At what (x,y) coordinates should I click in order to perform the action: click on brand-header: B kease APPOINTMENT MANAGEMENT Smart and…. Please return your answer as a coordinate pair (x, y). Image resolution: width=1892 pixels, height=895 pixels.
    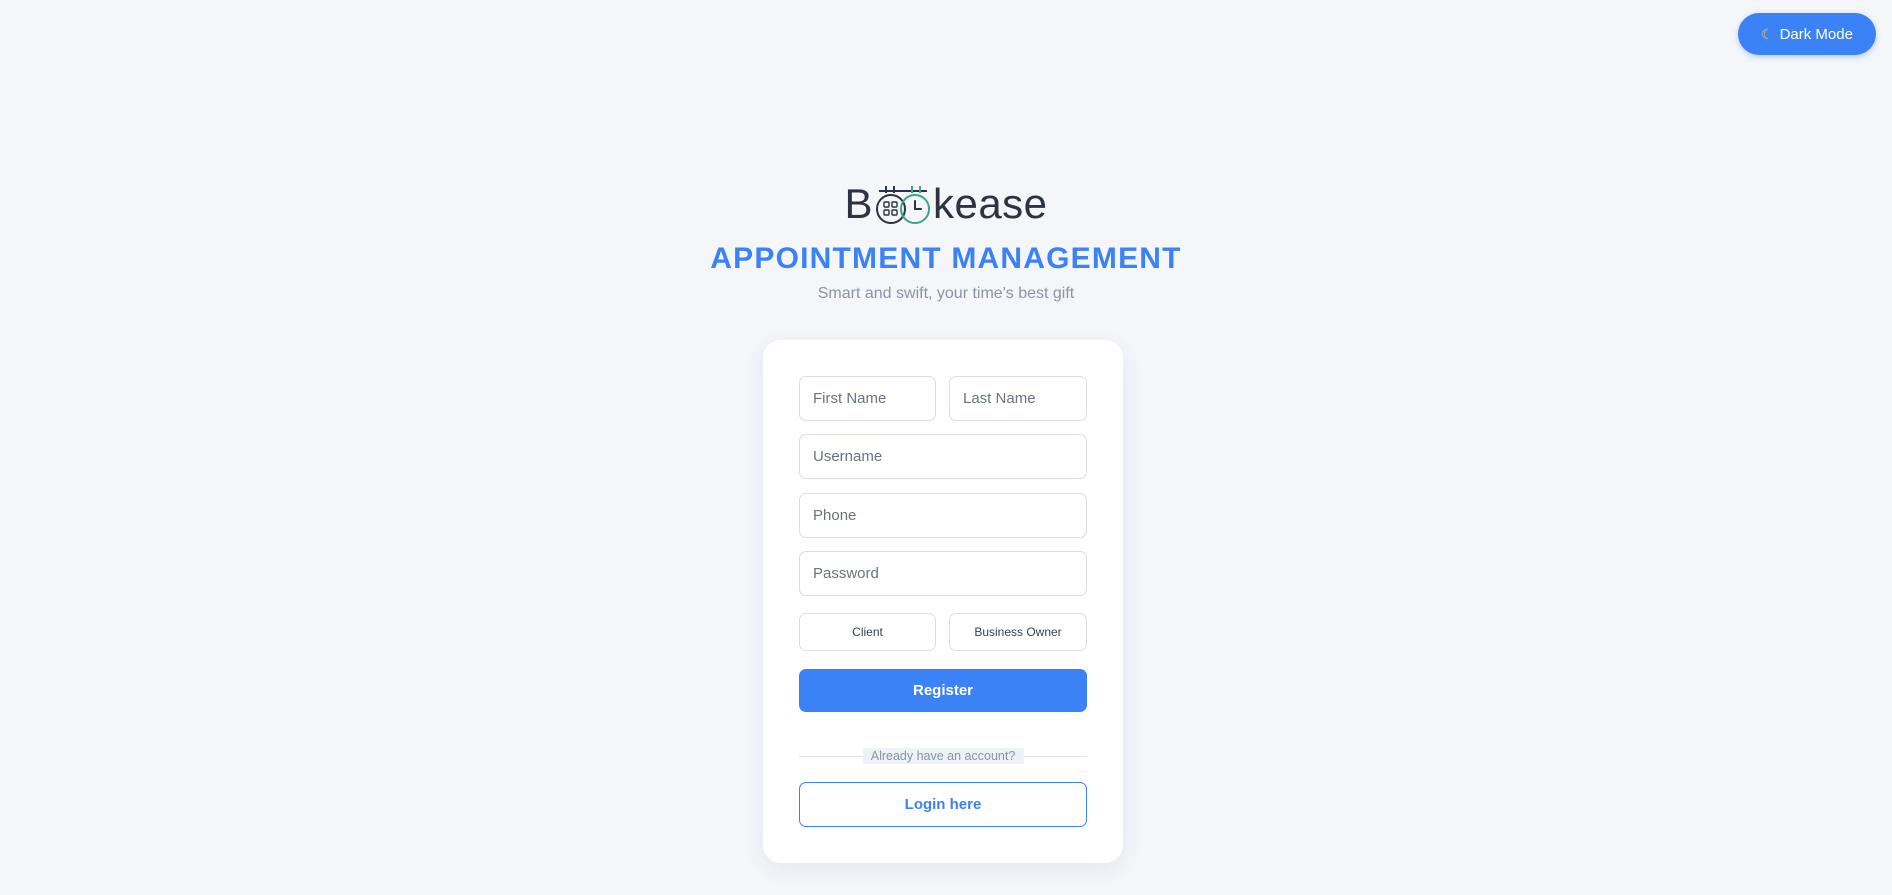
    Looking at the image, I should click on (946, 243).